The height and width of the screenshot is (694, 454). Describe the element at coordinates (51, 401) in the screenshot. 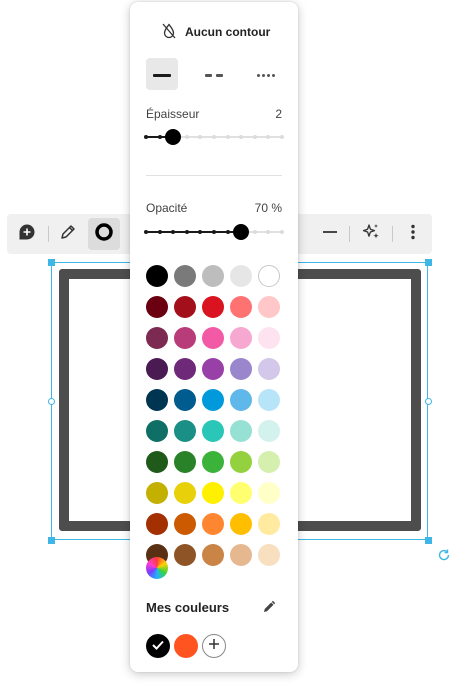

I see `resize-handle-left` at that location.